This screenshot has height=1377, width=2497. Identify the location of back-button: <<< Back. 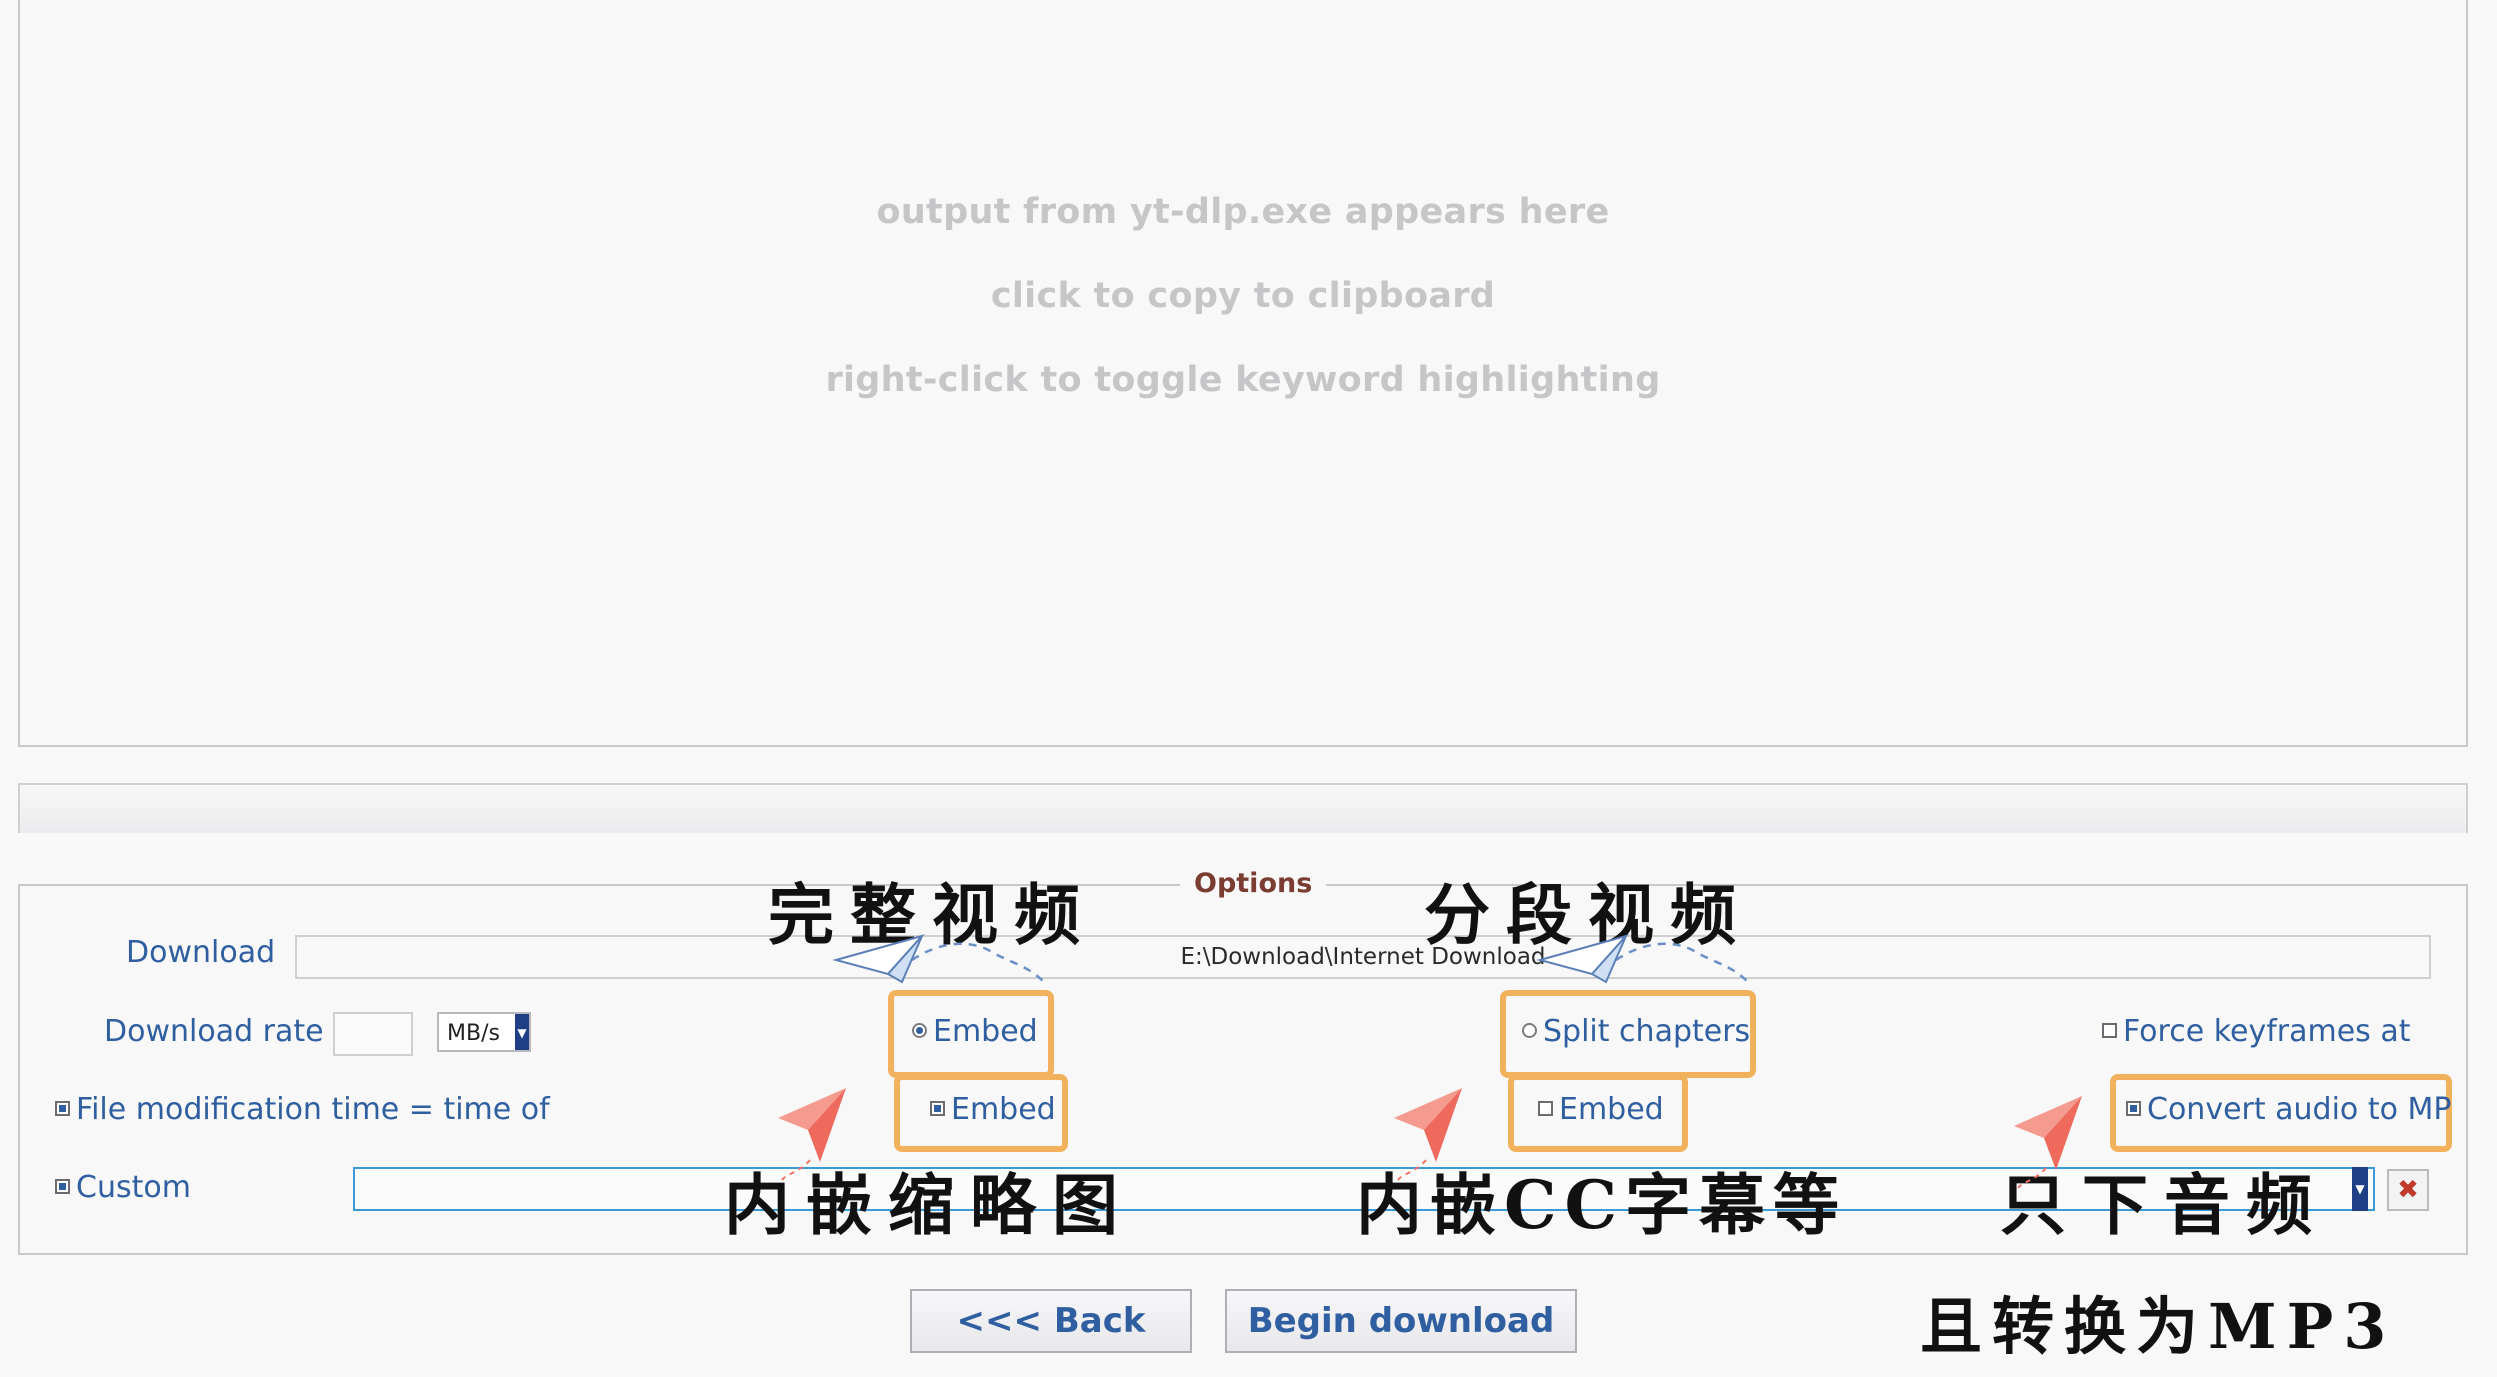
(1051, 1321).